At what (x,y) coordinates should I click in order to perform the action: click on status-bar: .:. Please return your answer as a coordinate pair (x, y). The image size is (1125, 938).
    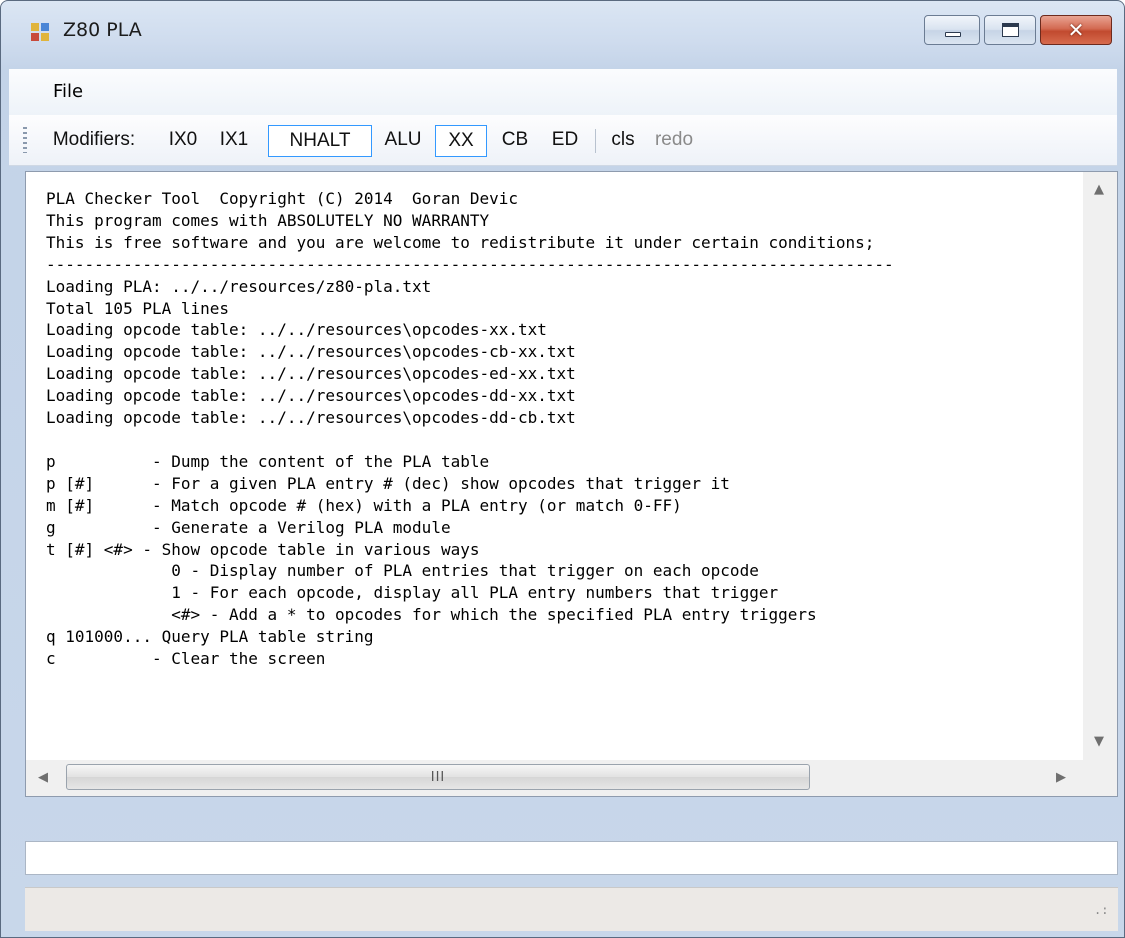
    Looking at the image, I should click on (571, 909).